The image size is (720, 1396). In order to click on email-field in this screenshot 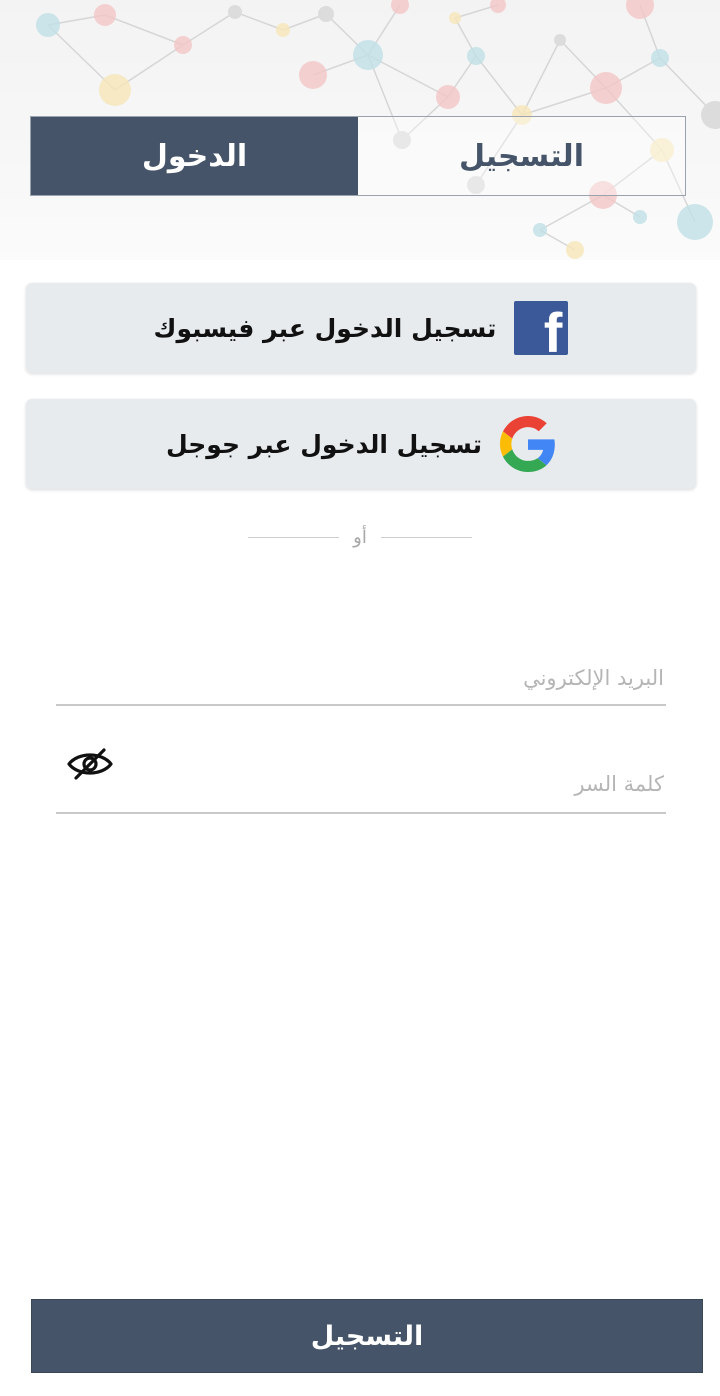, I will do `click(361, 681)`.